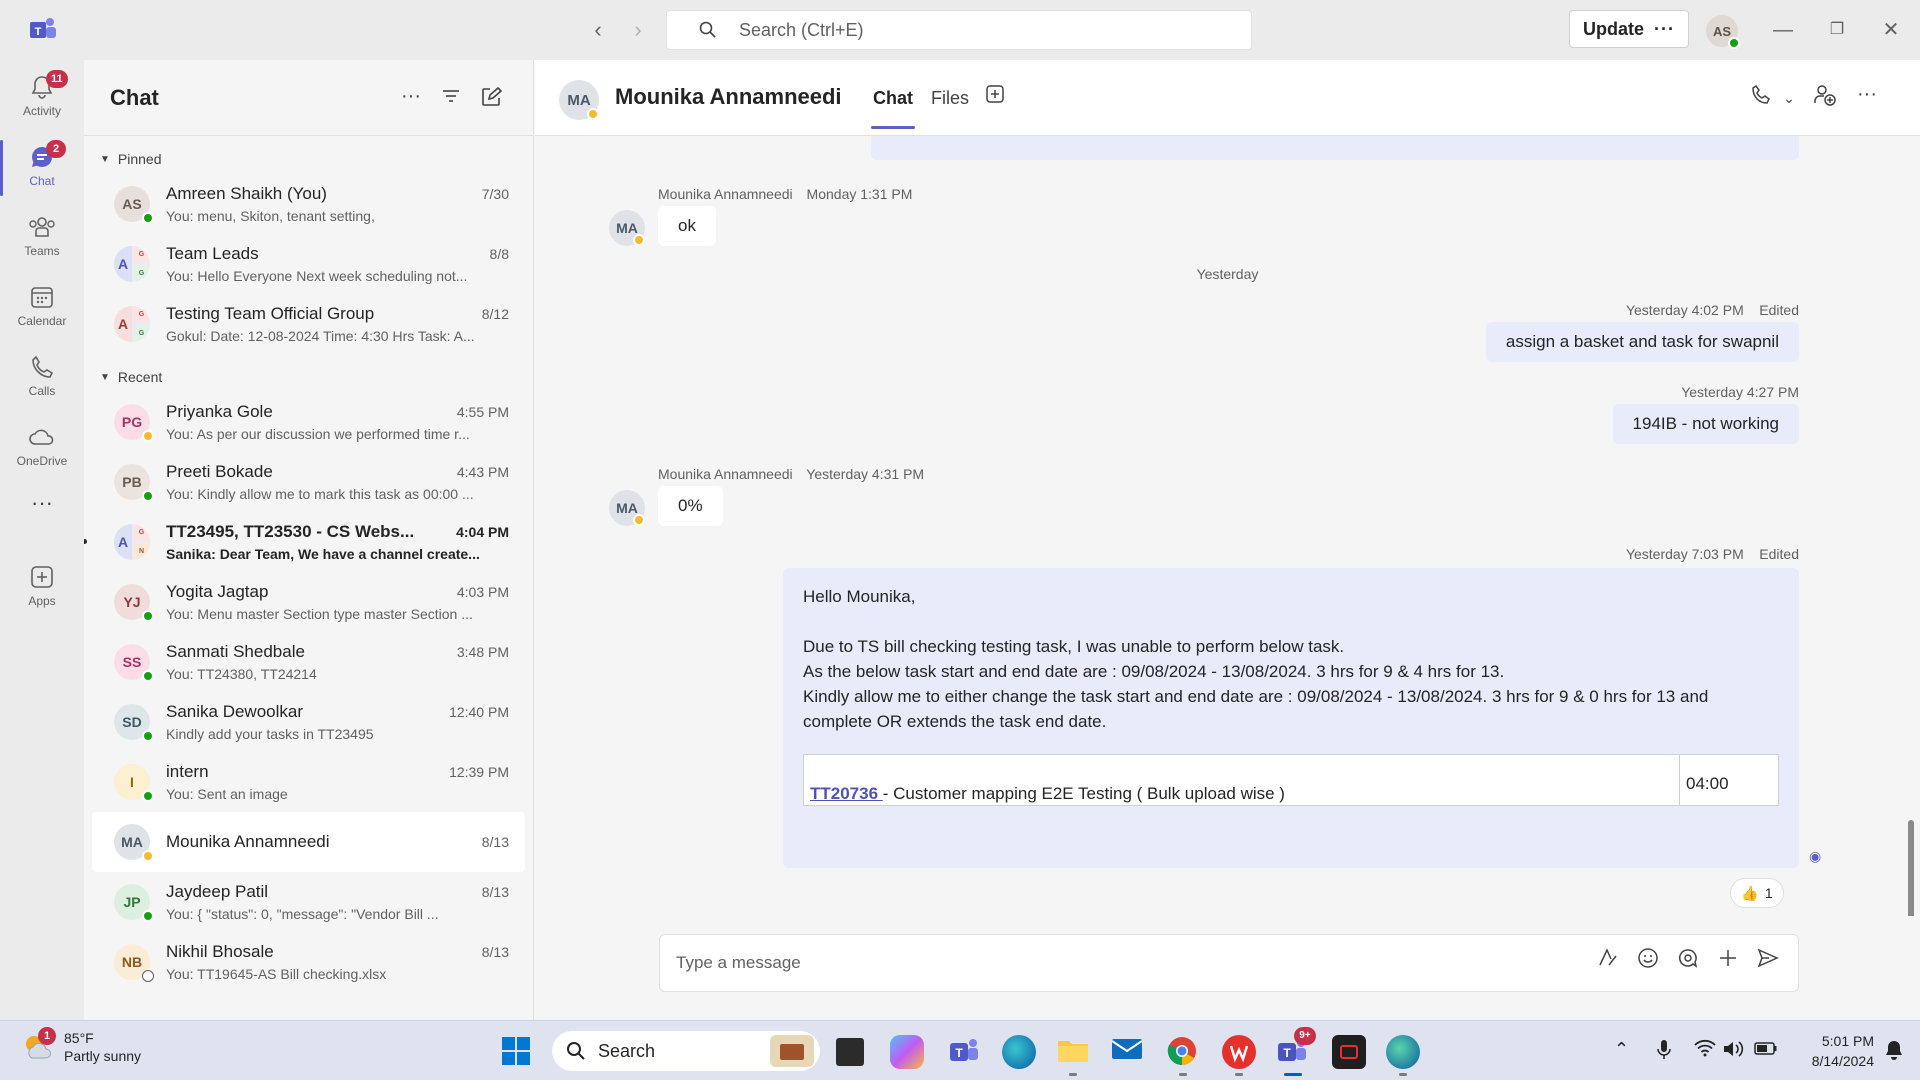 This screenshot has width=1920, height=1080. Describe the element at coordinates (43, 30) in the screenshot. I see `teams-logo-icon: T` at that location.